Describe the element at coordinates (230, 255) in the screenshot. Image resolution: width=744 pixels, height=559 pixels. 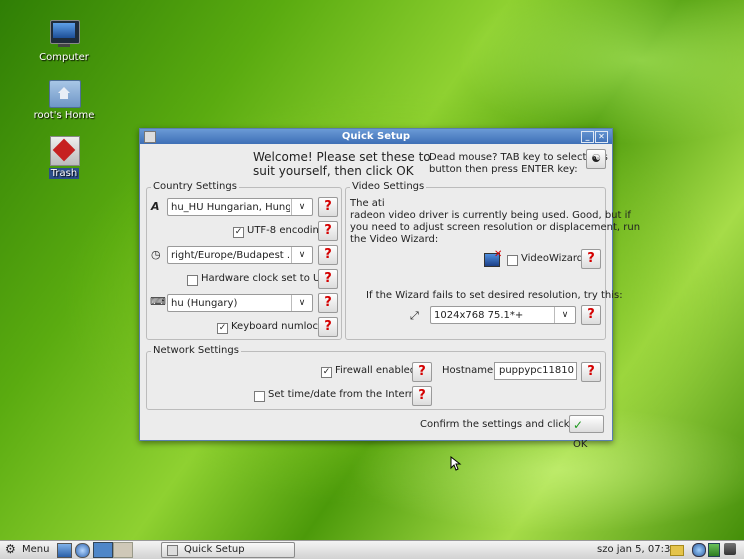
I see `timezone-value: right/Europe/Budapest .` at that location.